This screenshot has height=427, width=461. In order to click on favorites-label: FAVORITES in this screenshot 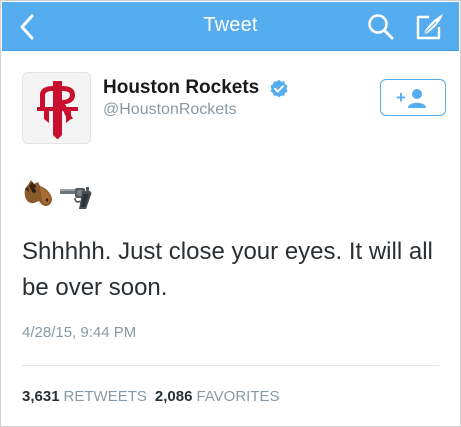, I will do `click(237, 396)`.